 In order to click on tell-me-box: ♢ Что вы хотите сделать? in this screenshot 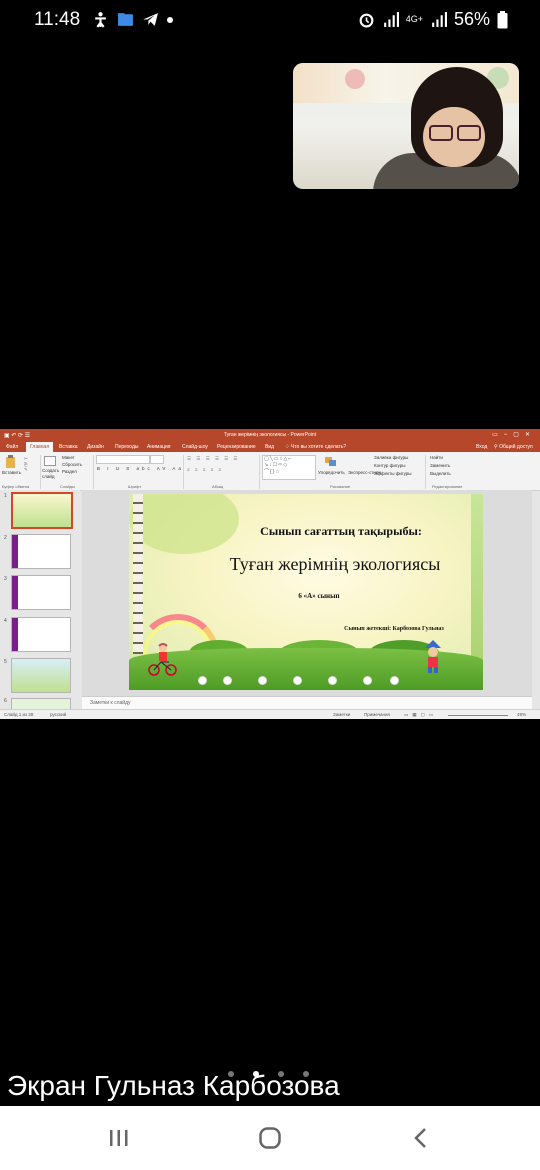, I will do `click(315, 447)`.